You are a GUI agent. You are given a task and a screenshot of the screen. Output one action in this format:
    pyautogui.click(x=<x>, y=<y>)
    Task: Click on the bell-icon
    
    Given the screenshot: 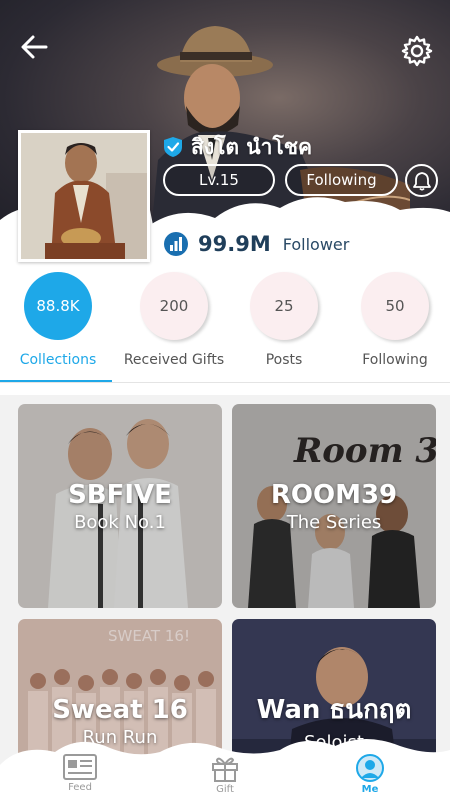 What is the action you would take?
    pyautogui.click(x=421, y=181)
    